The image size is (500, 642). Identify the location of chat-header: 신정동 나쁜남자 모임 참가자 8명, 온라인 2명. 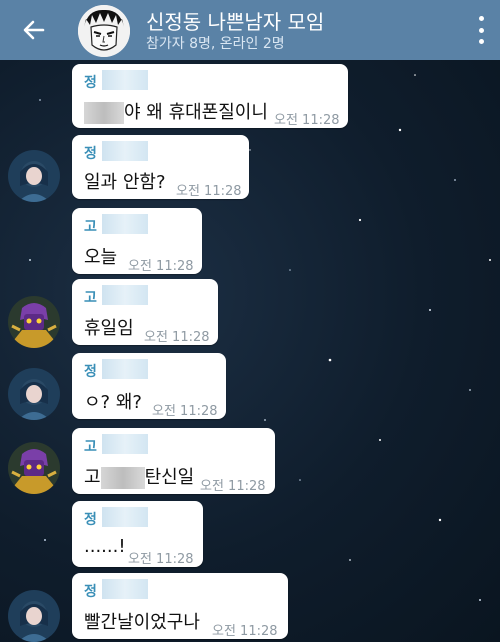
(250, 30).